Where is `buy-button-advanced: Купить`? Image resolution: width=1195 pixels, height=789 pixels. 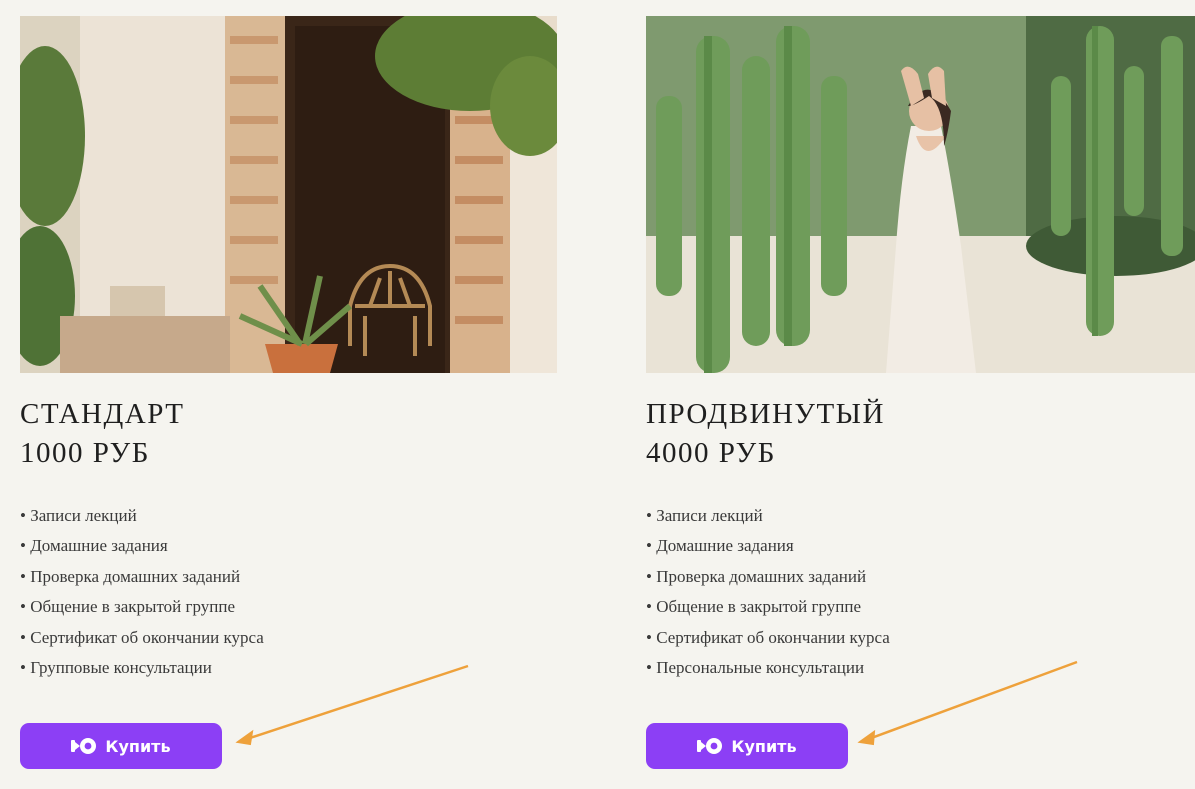
buy-button-advanced: Купить is located at coordinates (747, 746).